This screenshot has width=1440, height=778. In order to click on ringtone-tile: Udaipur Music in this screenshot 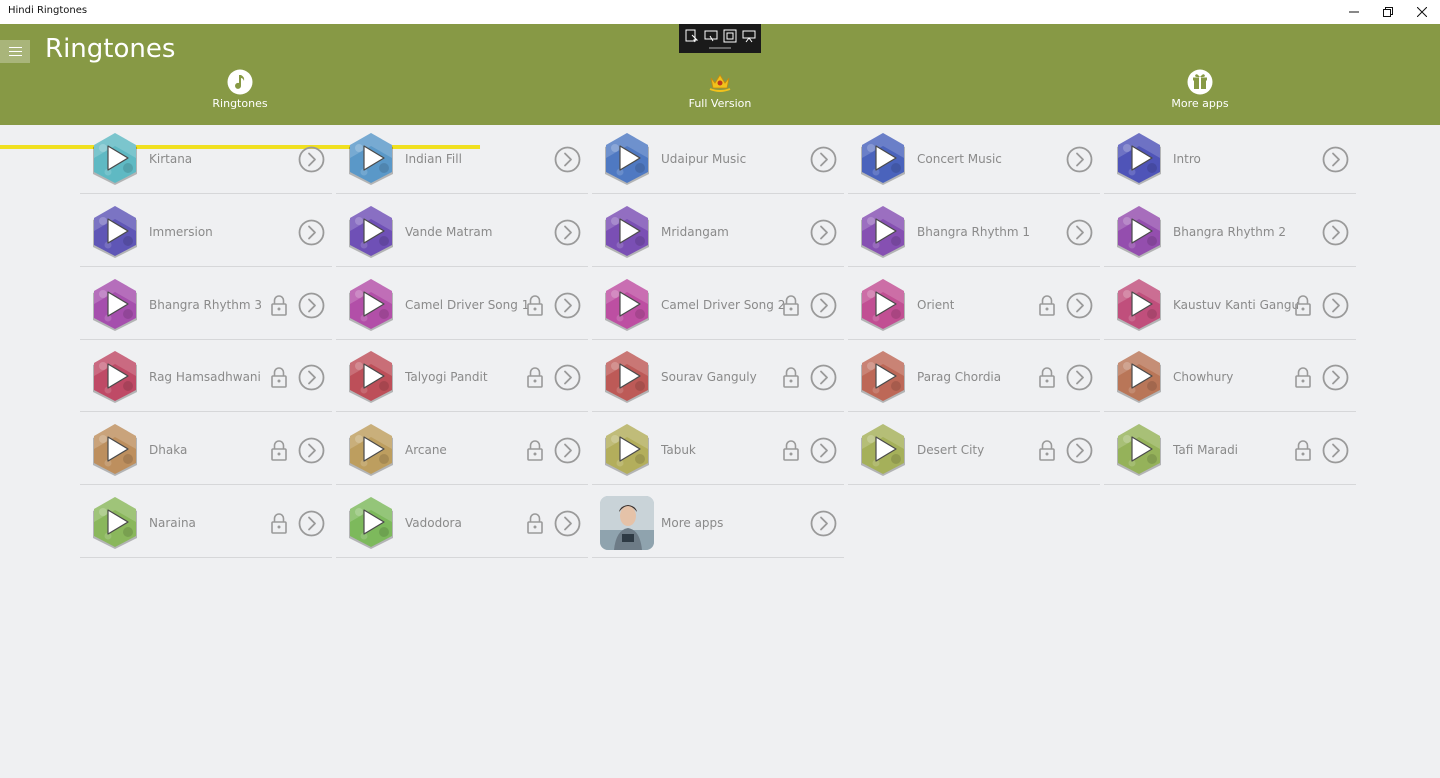, I will do `click(718, 159)`.